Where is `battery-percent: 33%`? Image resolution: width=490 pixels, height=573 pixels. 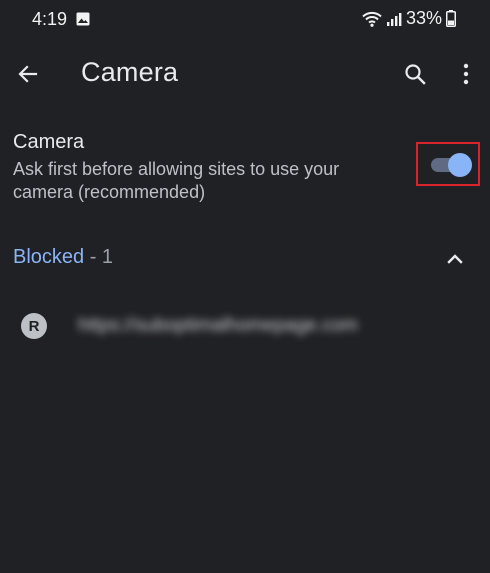
battery-percent: 33% is located at coordinates (423, 18).